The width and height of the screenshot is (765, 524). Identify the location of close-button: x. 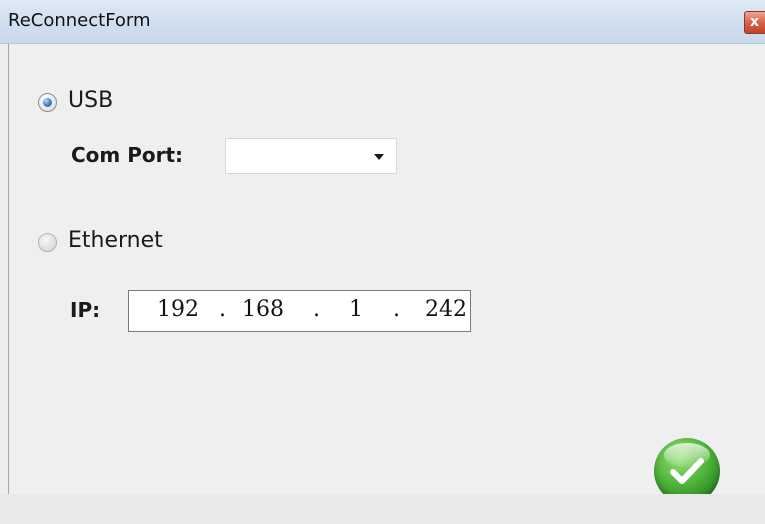
(754, 22).